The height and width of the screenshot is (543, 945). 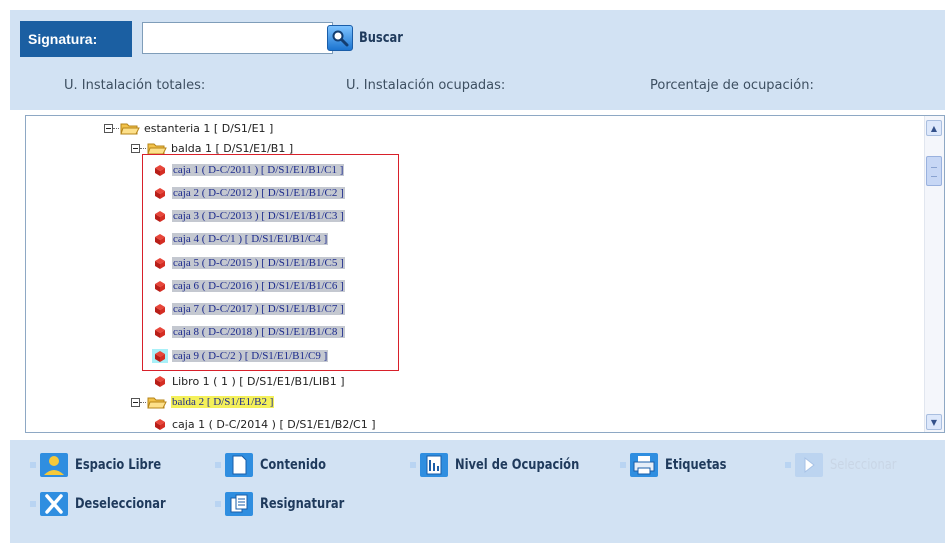 What do you see at coordinates (934, 171) in the screenshot?
I see `scroll-thumb` at bounding box center [934, 171].